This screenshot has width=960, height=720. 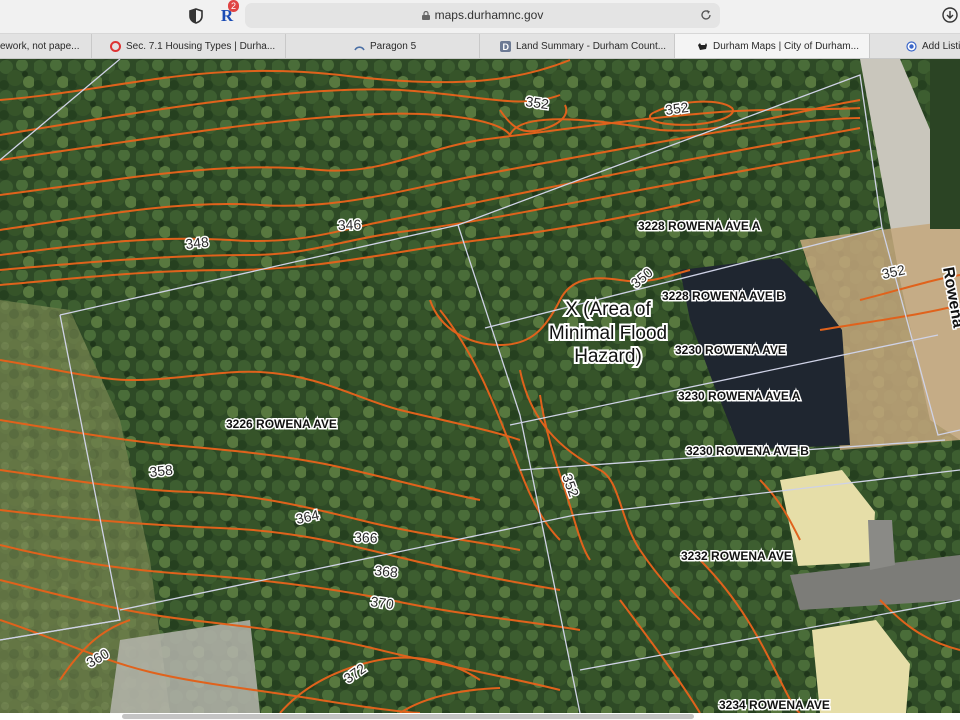 I want to click on address-bar: maps.durhamnc.gov, so click(x=482, y=15).